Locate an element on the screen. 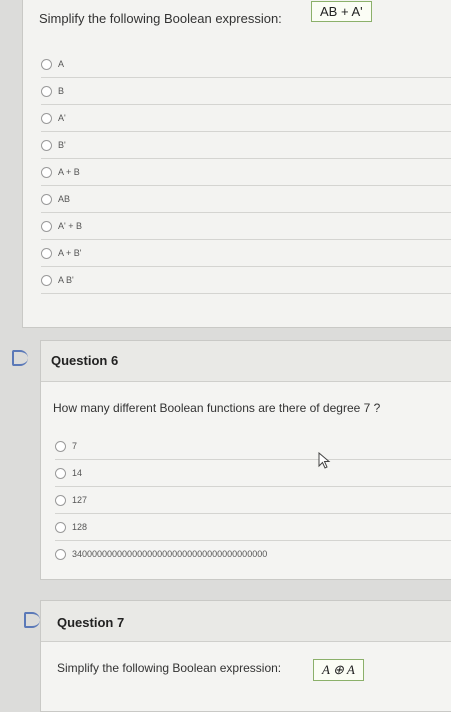 The height and width of the screenshot is (712, 451). pointer-cursor-icon is located at coordinates (324, 460).